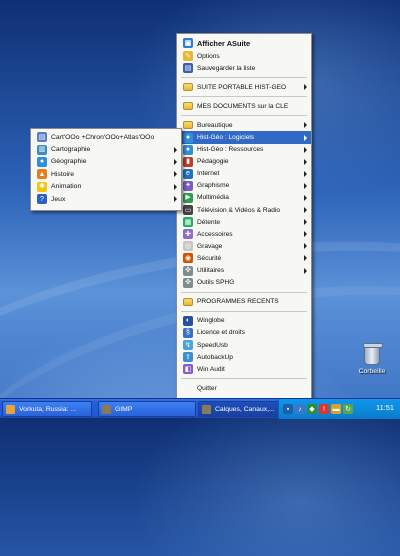  What do you see at coordinates (215, 125) in the screenshot?
I see `menu-item-label: Bureautique` at bounding box center [215, 125].